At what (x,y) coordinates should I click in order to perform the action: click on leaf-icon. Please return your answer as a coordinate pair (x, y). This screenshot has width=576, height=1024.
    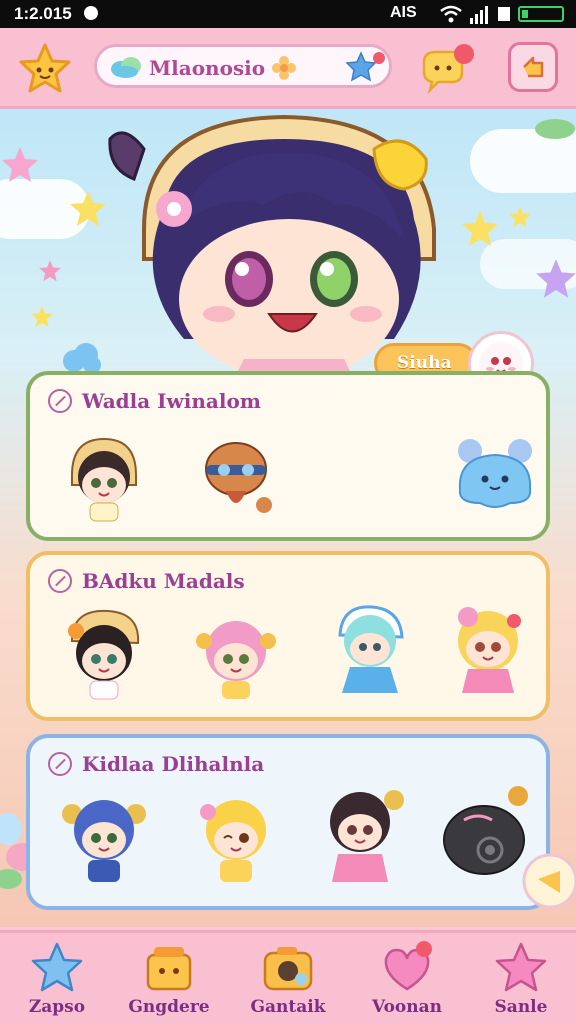
    Looking at the image, I should click on (555, 129).